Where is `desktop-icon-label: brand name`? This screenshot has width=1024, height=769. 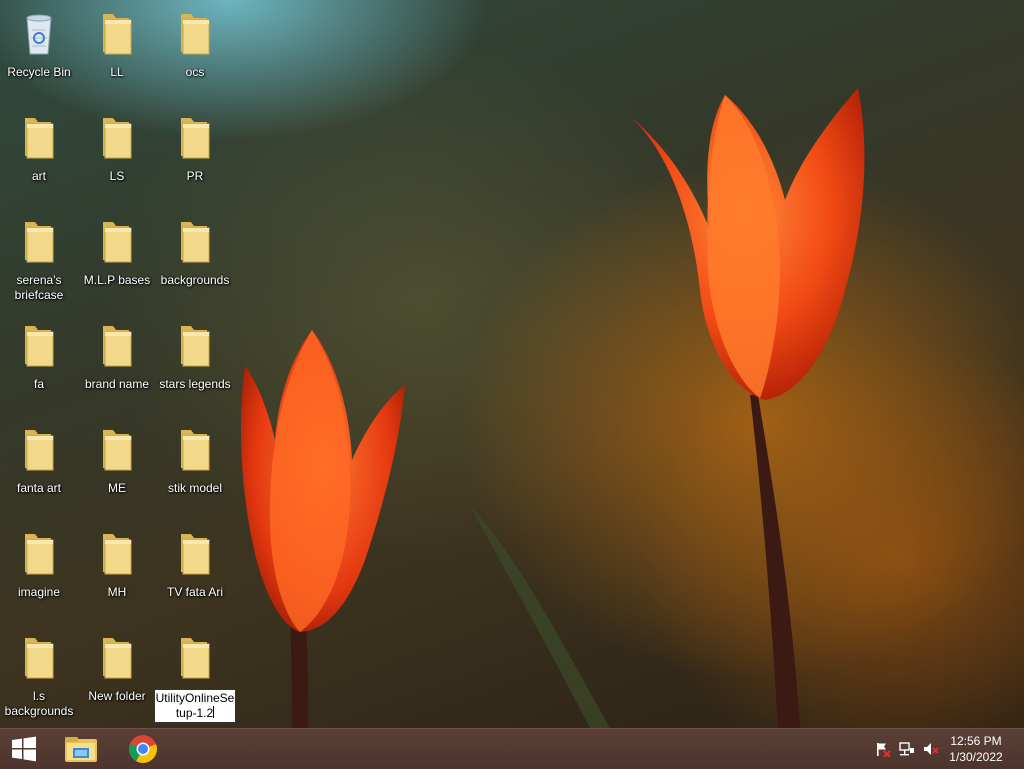 desktop-icon-label: brand name is located at coordinates (117, 384).